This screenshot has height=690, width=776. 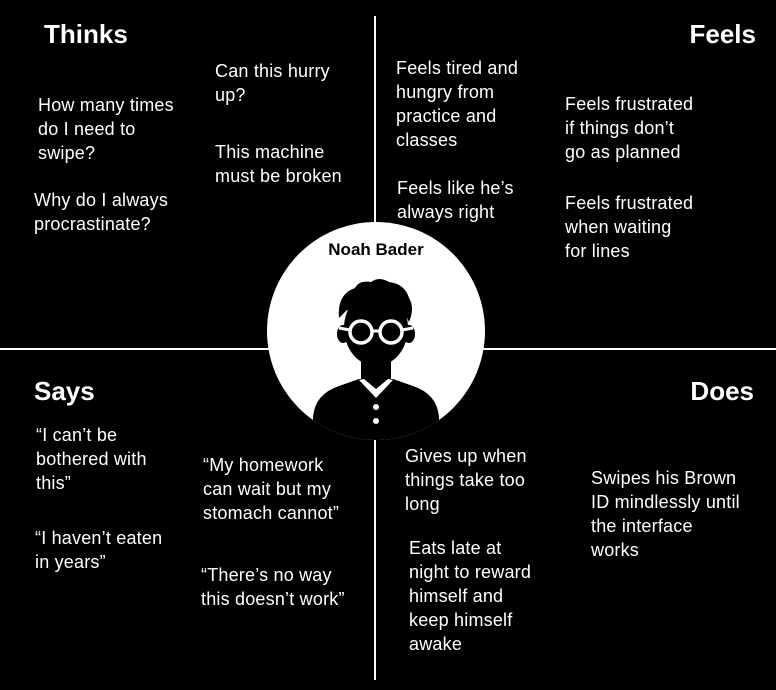 I want to click on says-note: “I can’t be bothered with this”, so click(x=91, y=459).